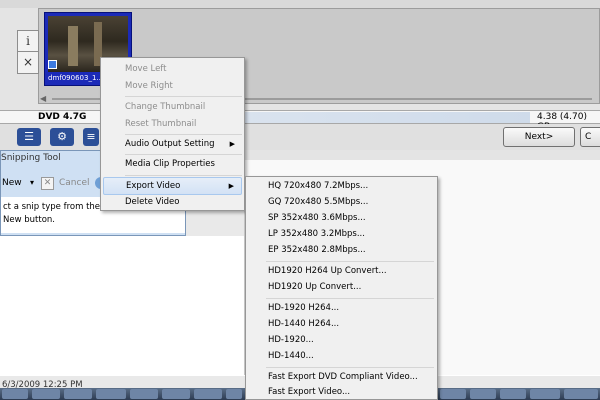 The width and height of the screenshot is (600, 400). Describe the element at coordinates (62, 117) in the screenshot. I see `disc-type-label: DVD 4.7G` at that location.